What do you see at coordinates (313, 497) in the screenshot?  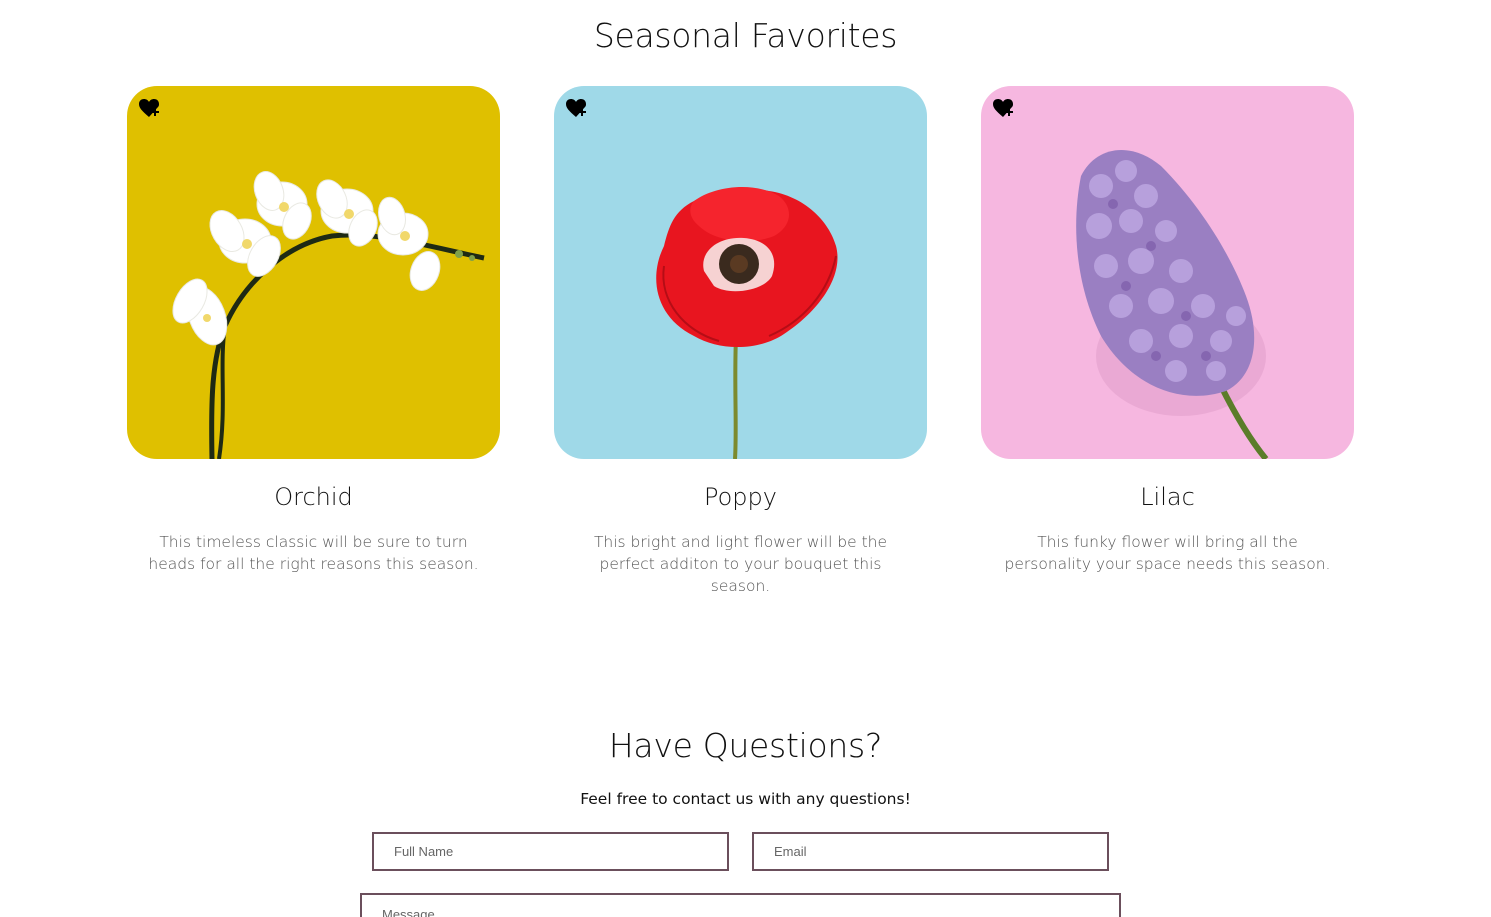 I see `orchid-name: Orchid` at bounding box center [313, 497].